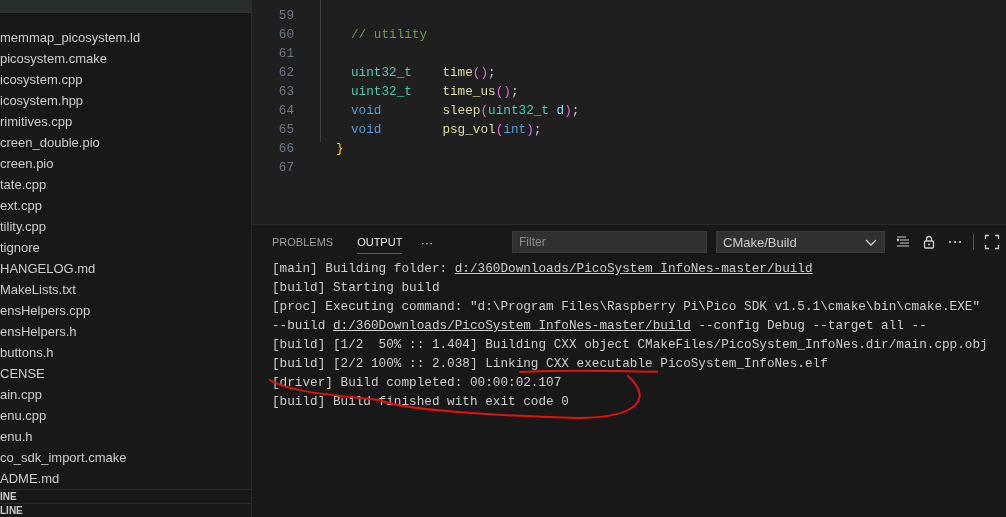 This screenshot has height=517, width=1006. What do you see at coordinates (125, 394) in the screenshot?
I see `file-item: ain.cpp` at bounding box center [125, 394].